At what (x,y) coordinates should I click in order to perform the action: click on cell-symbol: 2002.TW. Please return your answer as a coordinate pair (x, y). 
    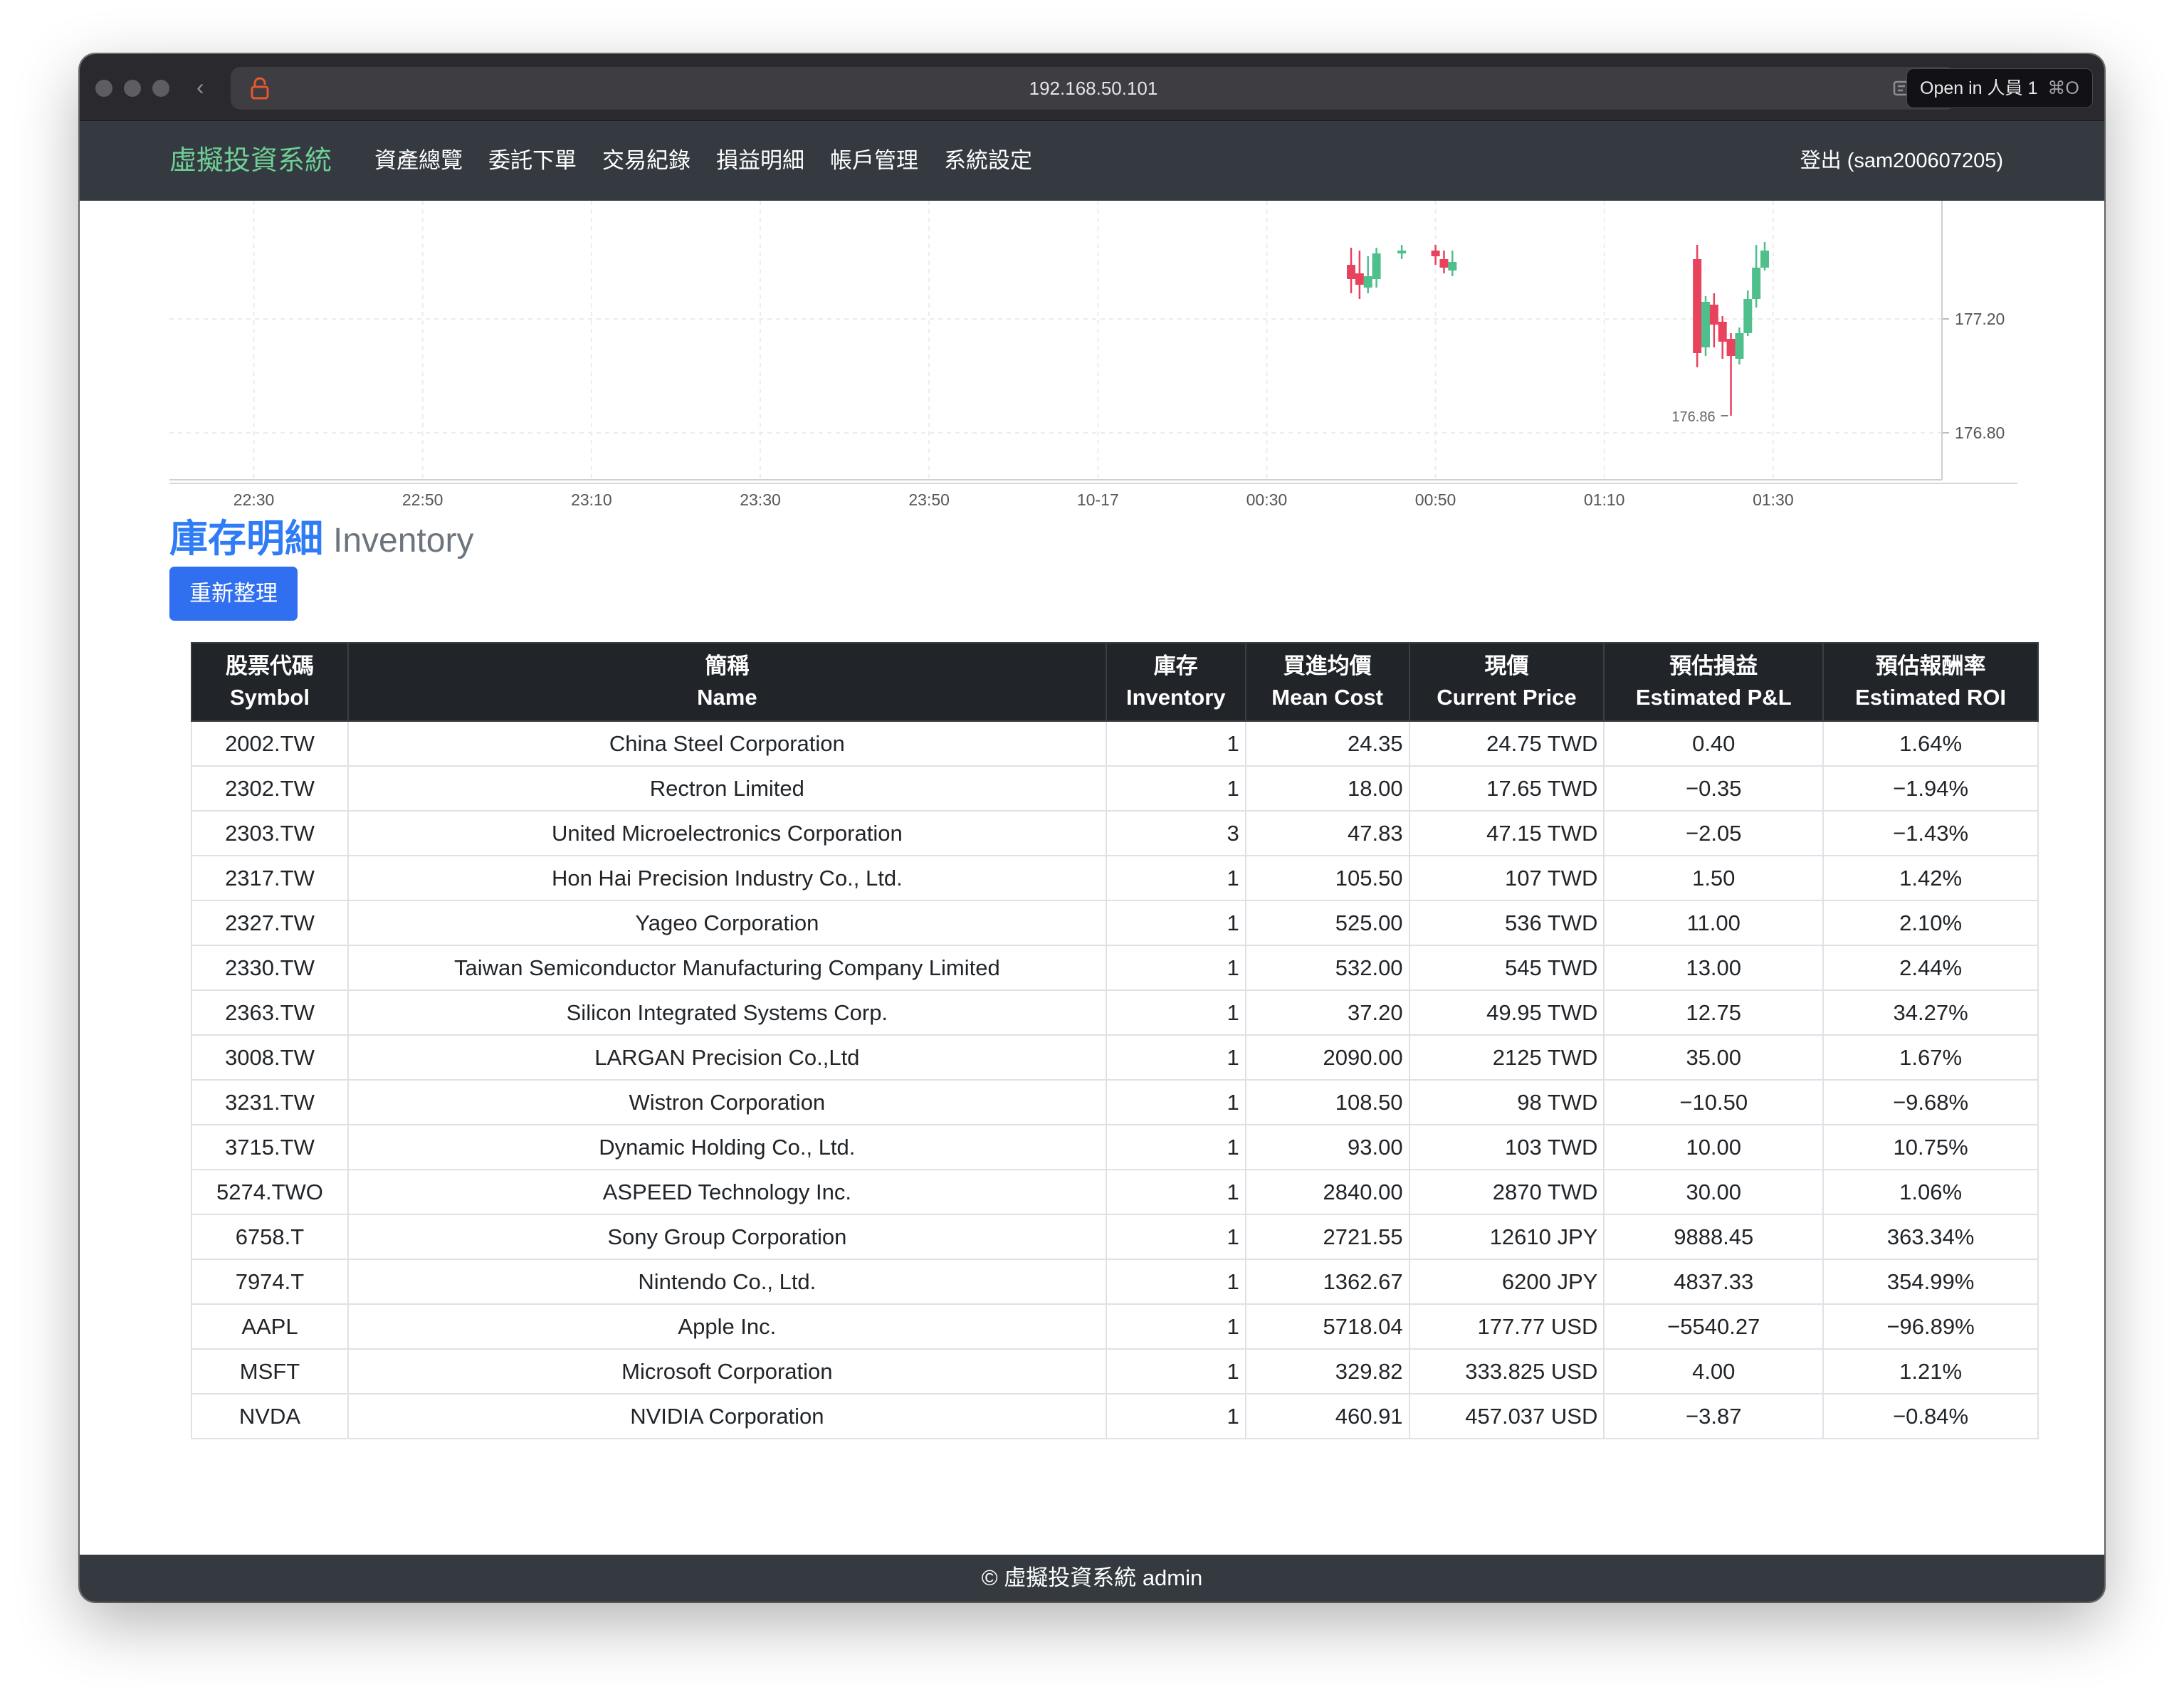
    Looking at the image, I should click on (270, 744).